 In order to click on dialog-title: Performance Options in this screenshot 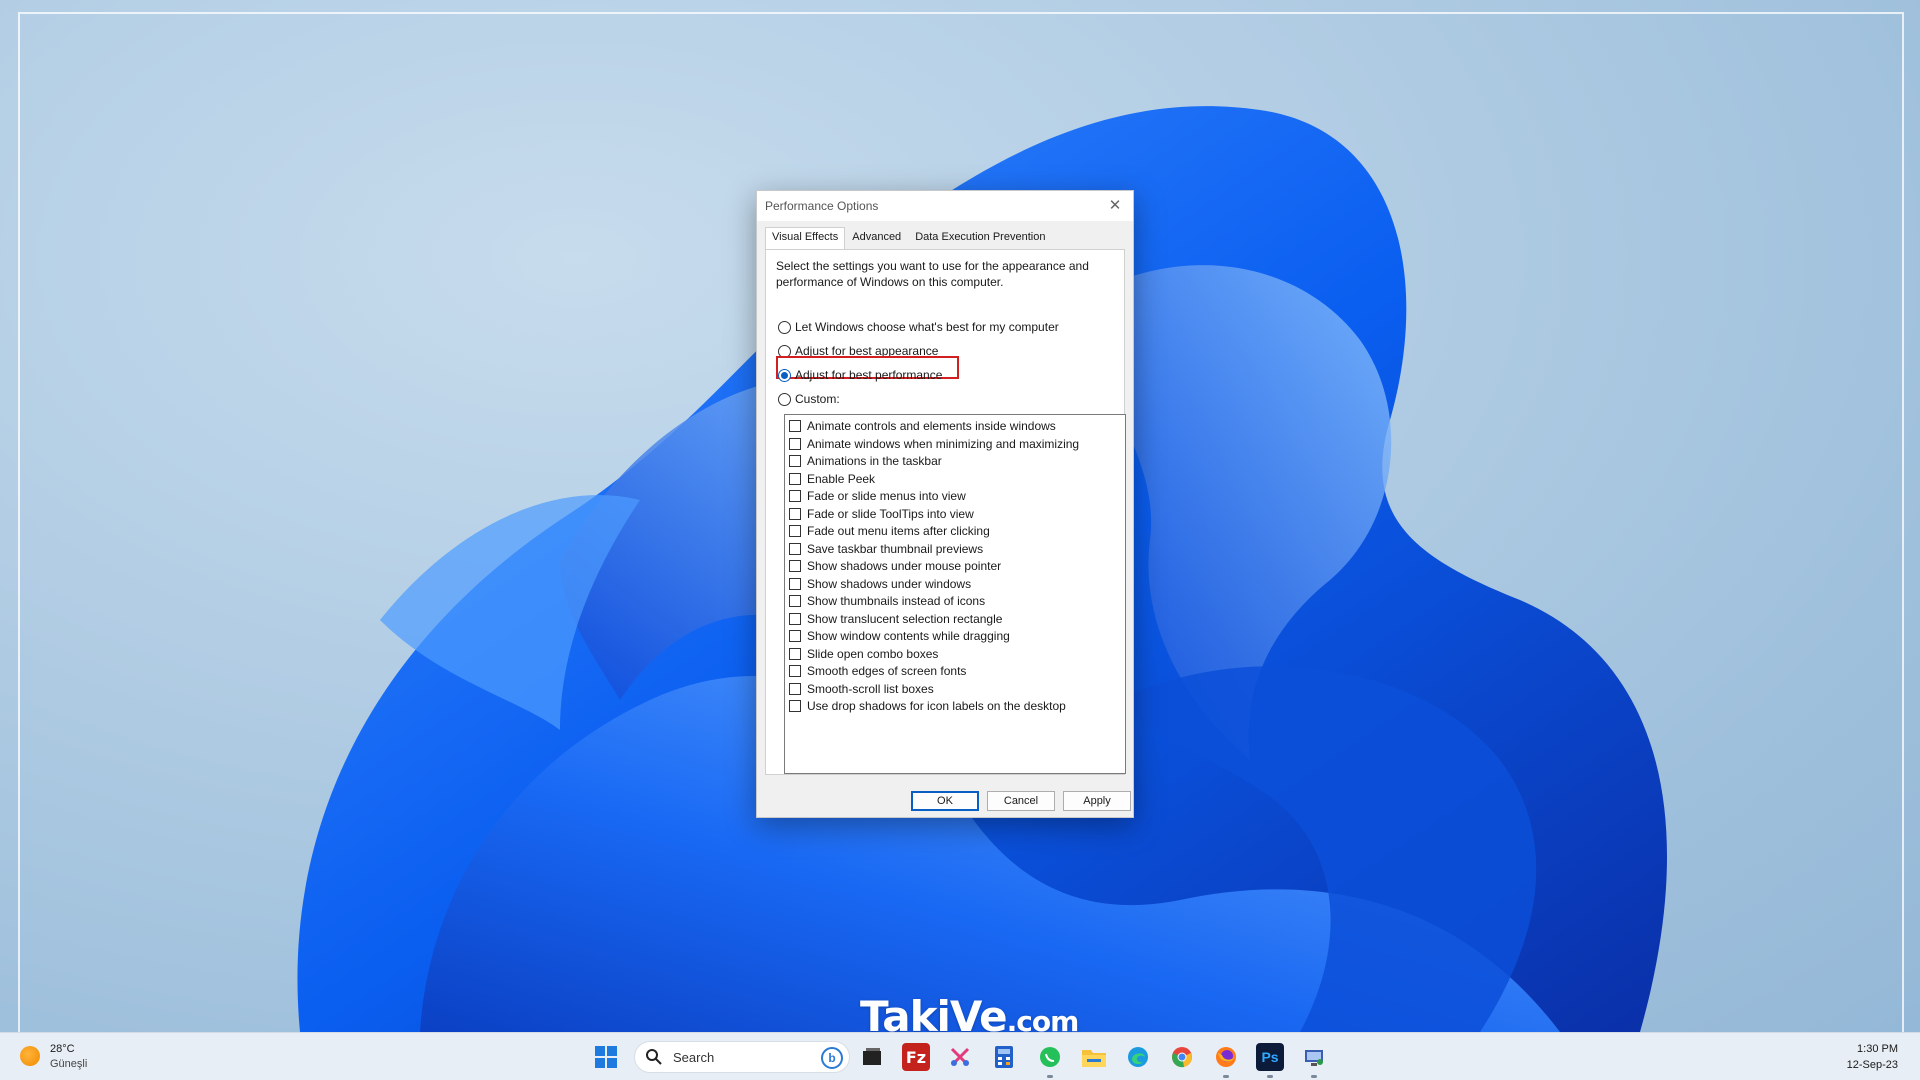, I will do `click(822, 206)`.